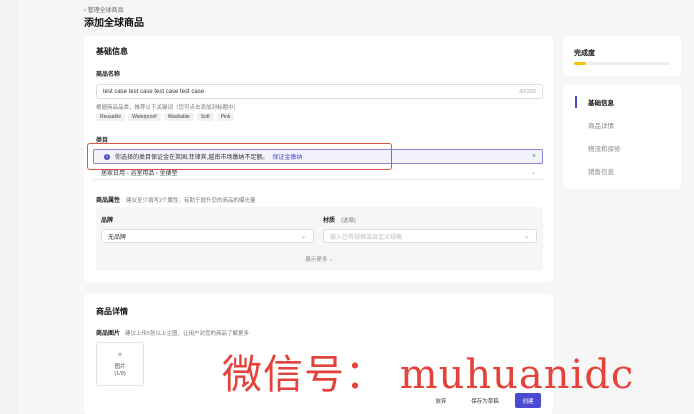 Image resolution: width=694 pixels, height=414 pixels. I want to click on brand-label: 品牌, so click(107, 221).